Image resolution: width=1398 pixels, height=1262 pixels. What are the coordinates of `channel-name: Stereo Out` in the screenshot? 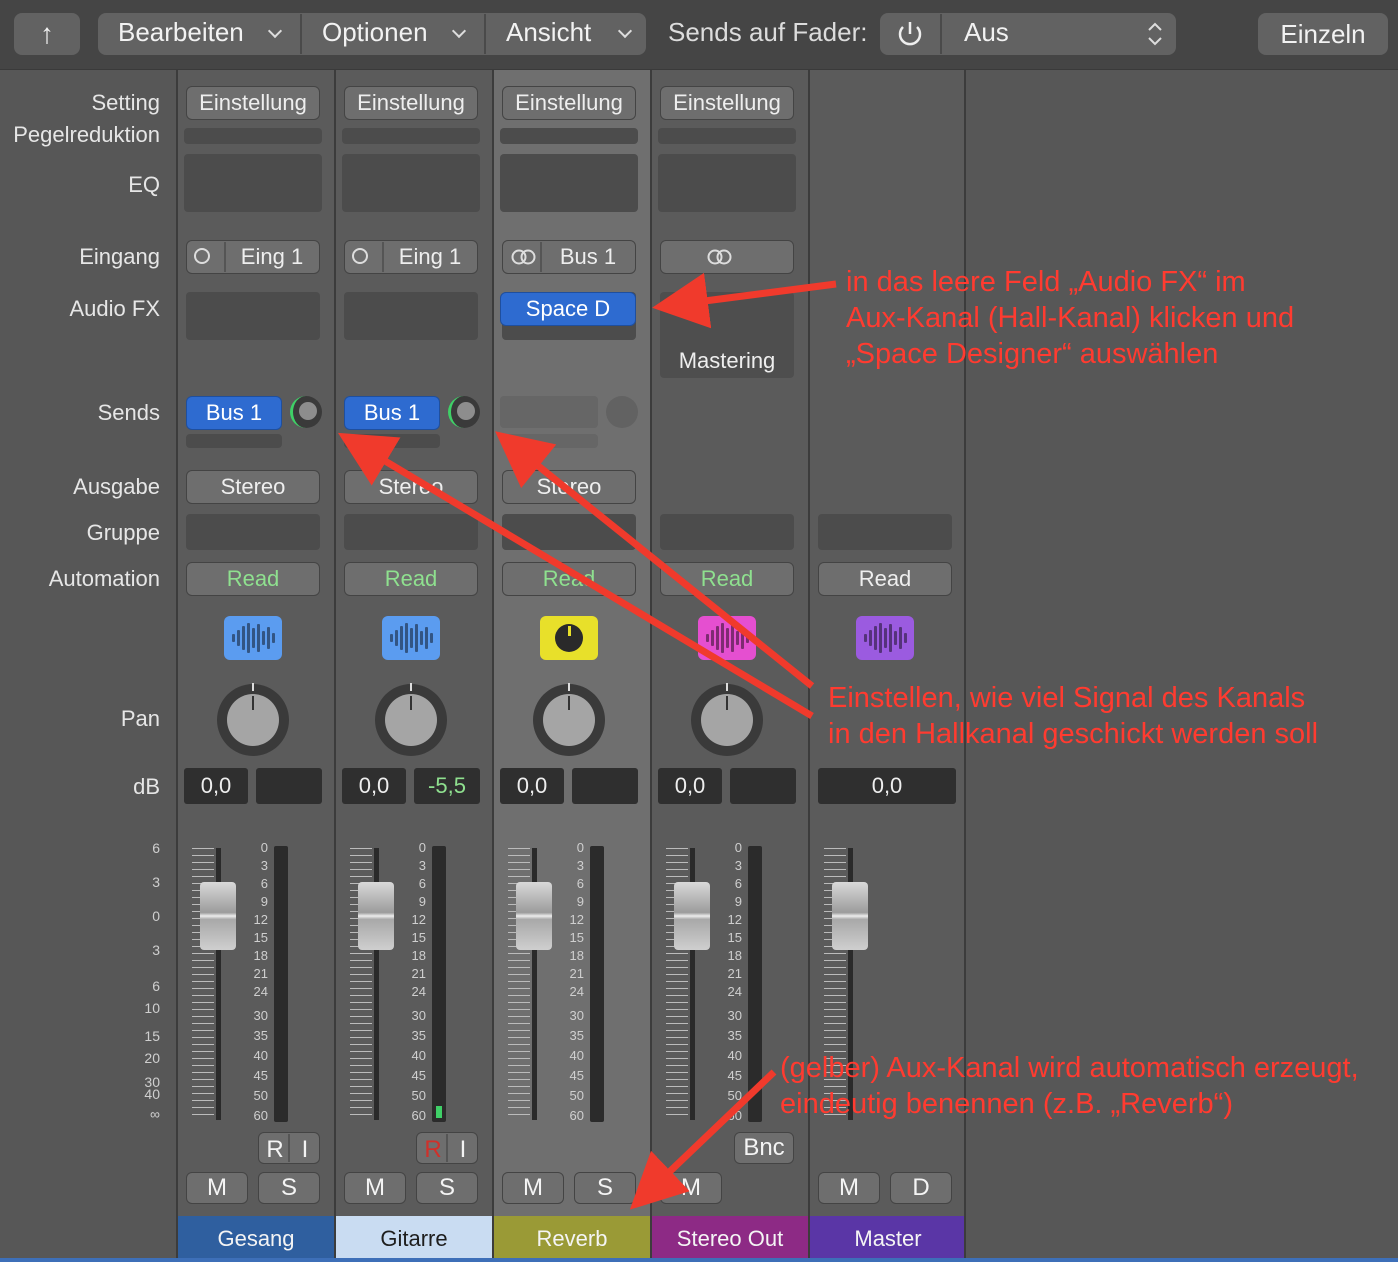 It's located at (729, 1239).